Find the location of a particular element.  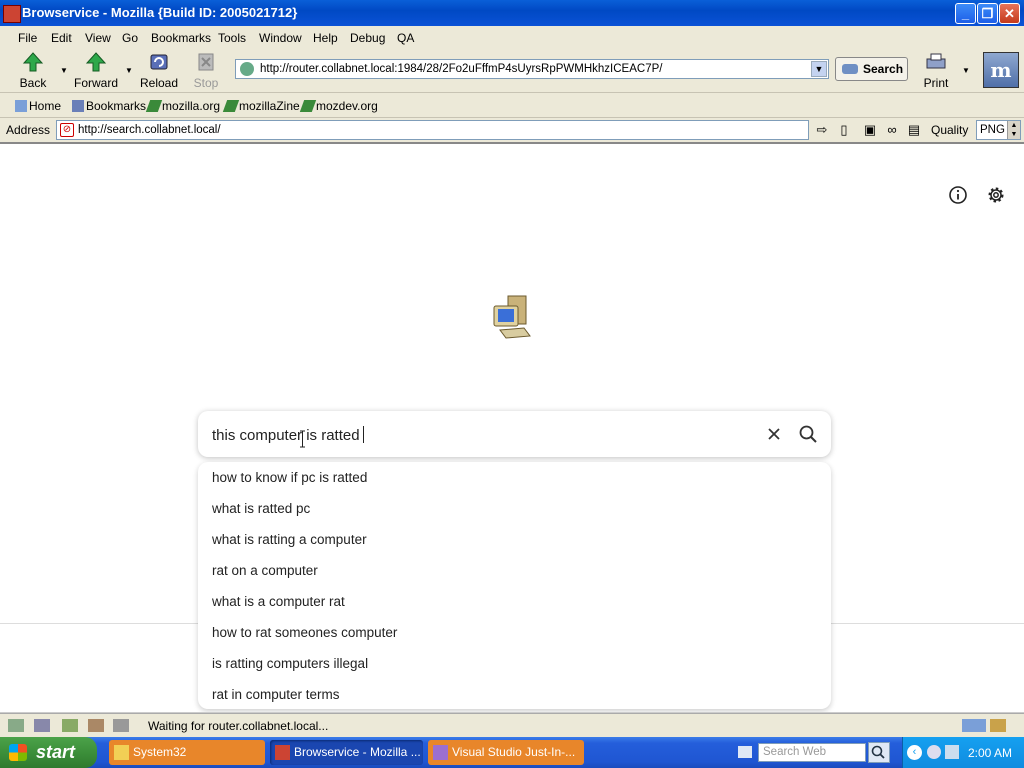

bookmark-page-icon: ▯ is located at coordinates (844, 130).